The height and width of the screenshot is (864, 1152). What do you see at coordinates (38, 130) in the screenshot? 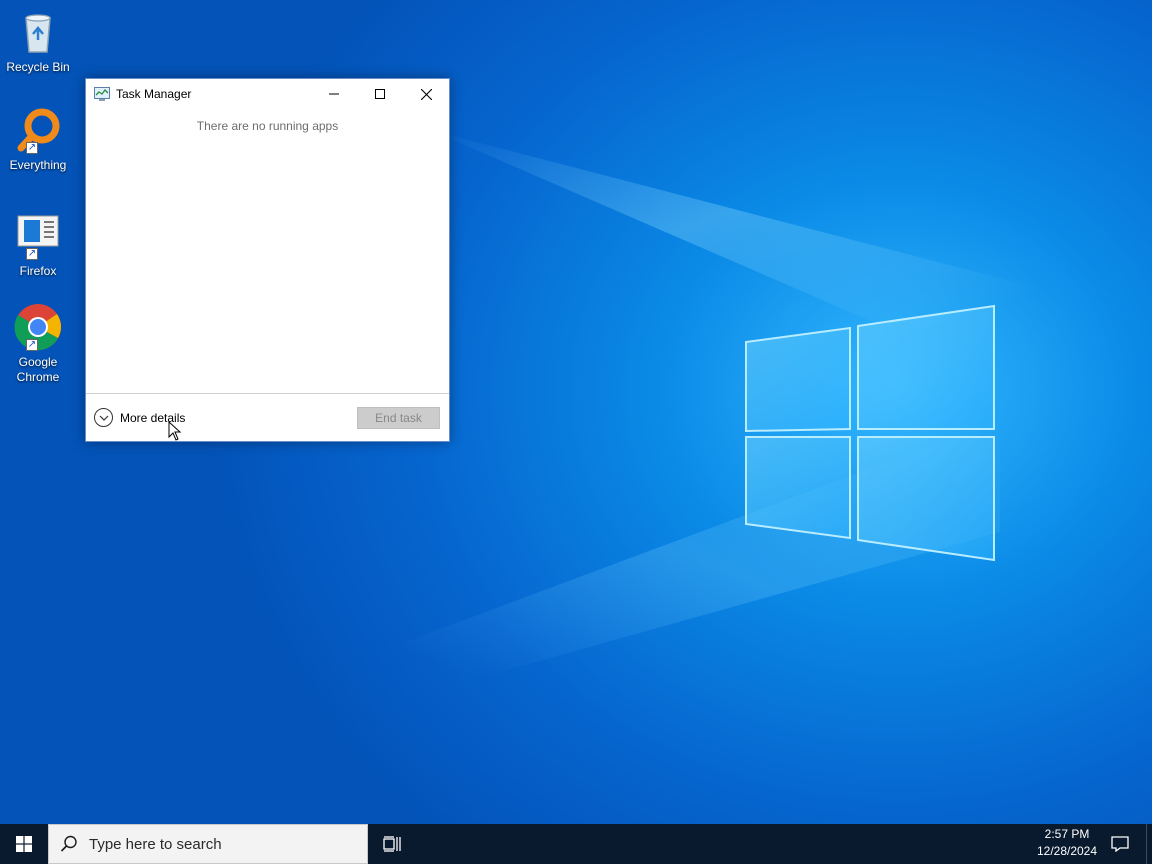
I see `everything-search-icon: ↗` at bounding box center [38, 130].